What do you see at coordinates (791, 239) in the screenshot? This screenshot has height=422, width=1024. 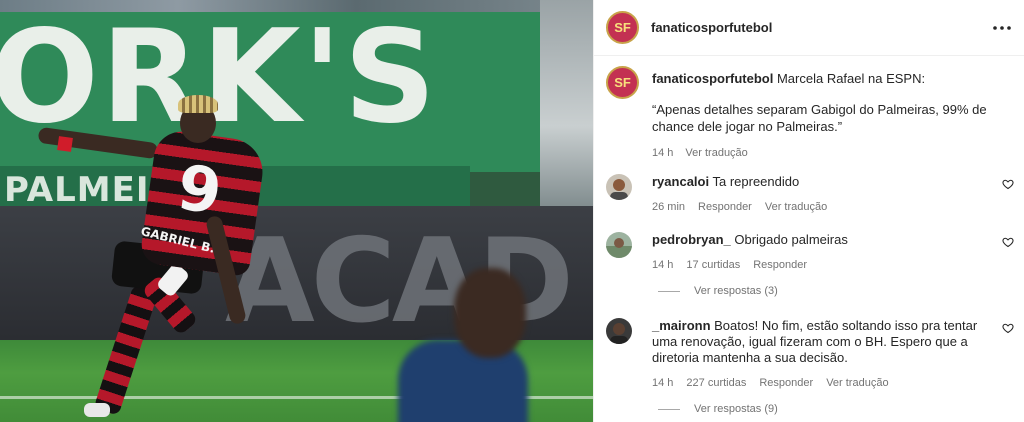 I see `comment-text: Obrigado palmeiras` at bounding box center [791, 239].